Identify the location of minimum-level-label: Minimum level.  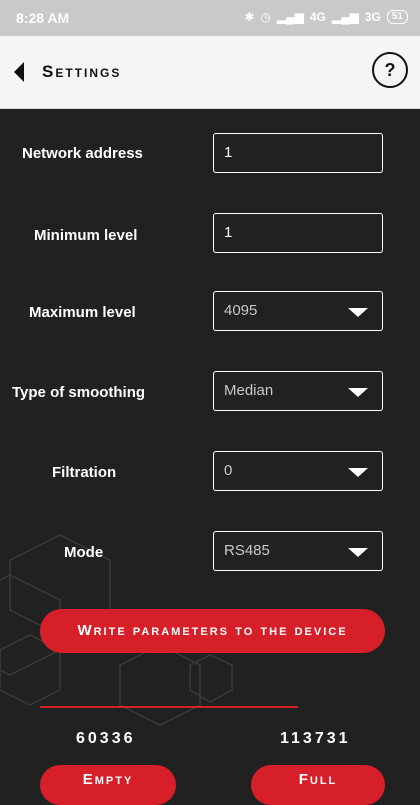
(86, 235).